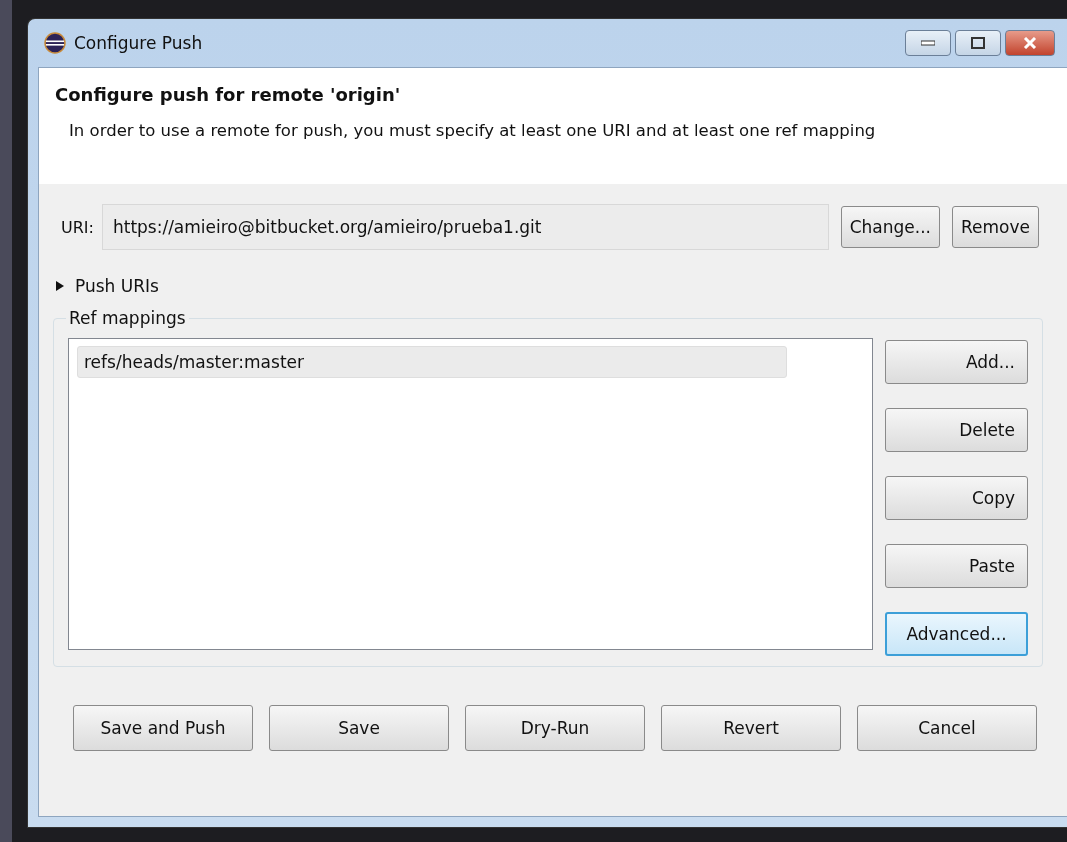 The image size is (1067, 842). I want to click on minimize-icon, so click(928, 43).